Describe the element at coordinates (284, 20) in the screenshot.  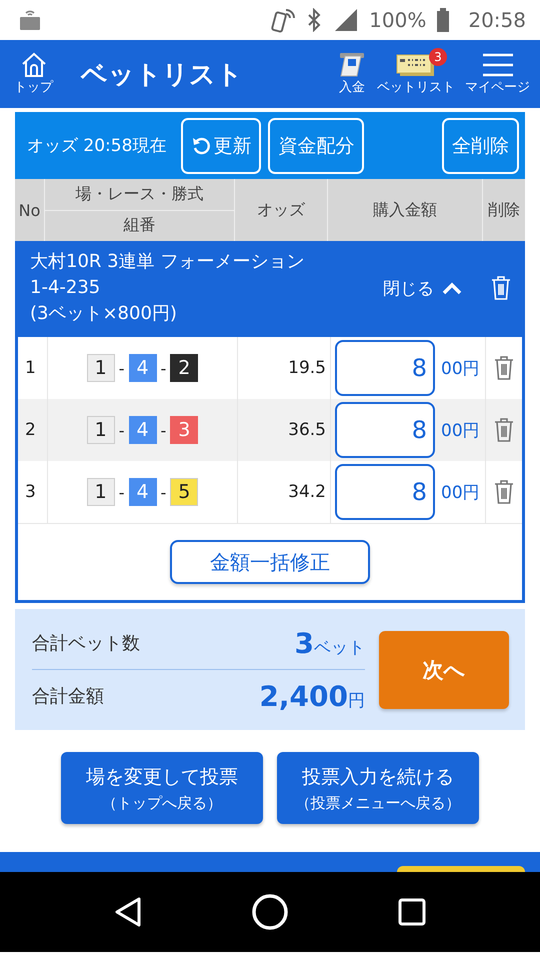
I see `nfc-phone-icon` at that location.